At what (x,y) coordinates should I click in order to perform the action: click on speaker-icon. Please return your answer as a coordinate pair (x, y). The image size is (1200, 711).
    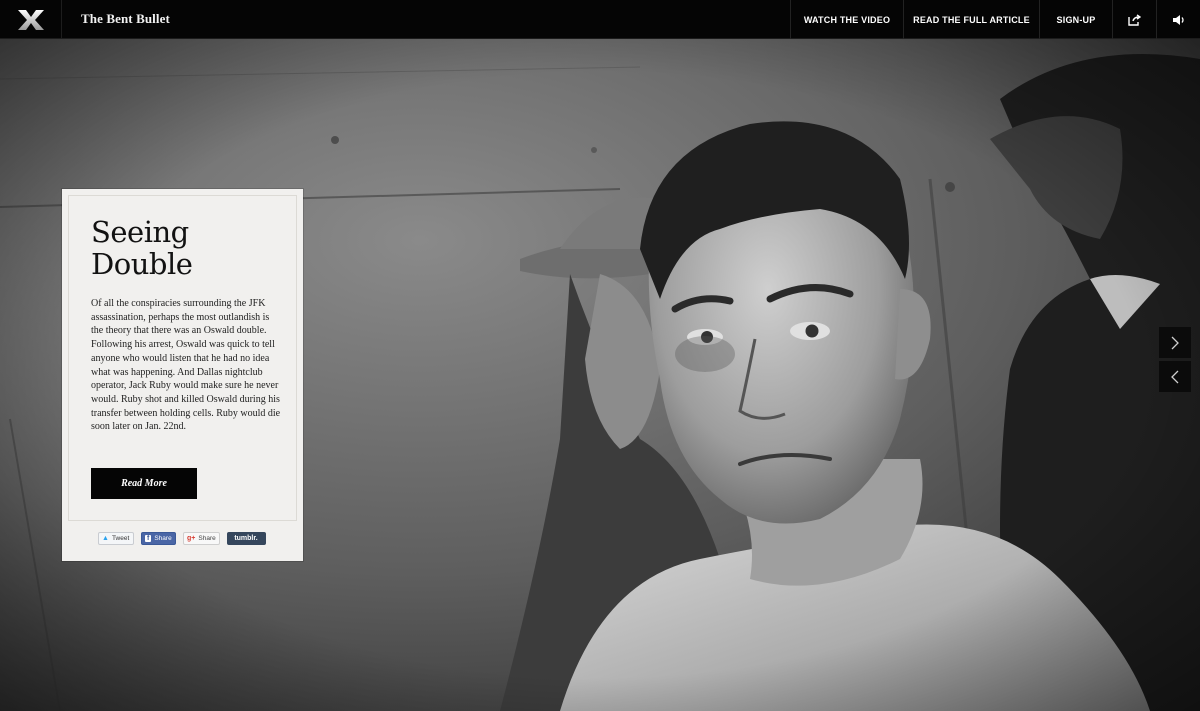
    Looking at the image, I should click on (1178, 19).